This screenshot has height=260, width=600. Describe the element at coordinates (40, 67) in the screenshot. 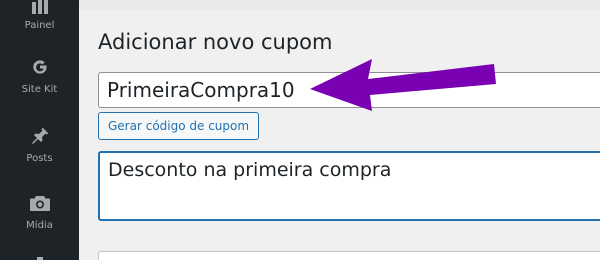

I see `google-g-icon` at that location.